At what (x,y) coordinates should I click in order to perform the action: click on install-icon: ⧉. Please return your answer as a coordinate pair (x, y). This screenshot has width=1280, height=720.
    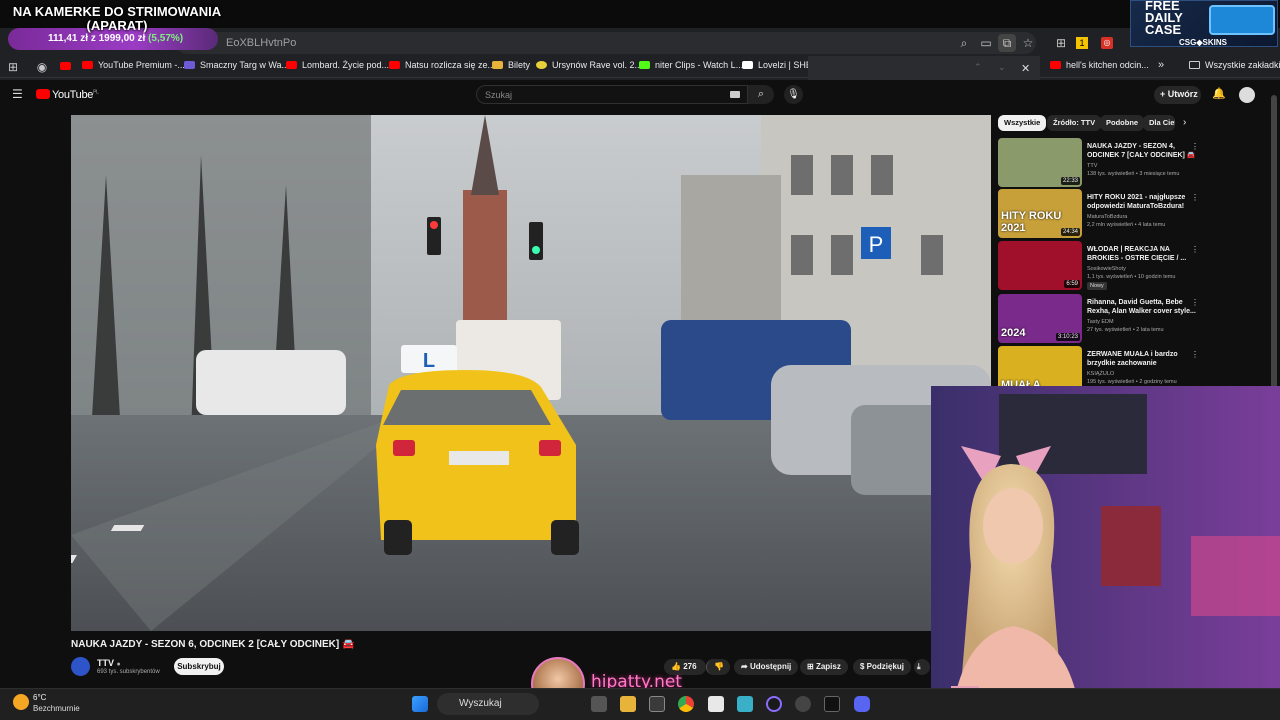
    Looking at the image, I should click on (1007, 43).